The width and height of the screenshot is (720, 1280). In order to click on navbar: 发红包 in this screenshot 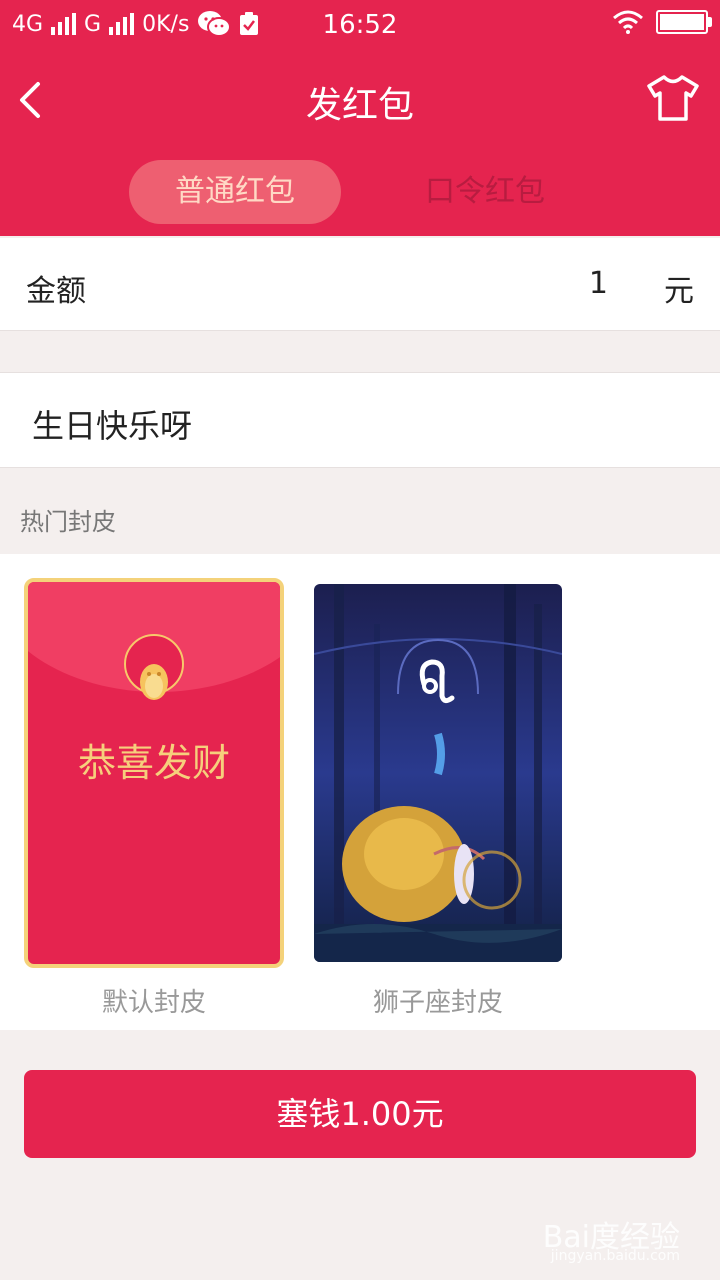, I will do `click(360, 100)`.